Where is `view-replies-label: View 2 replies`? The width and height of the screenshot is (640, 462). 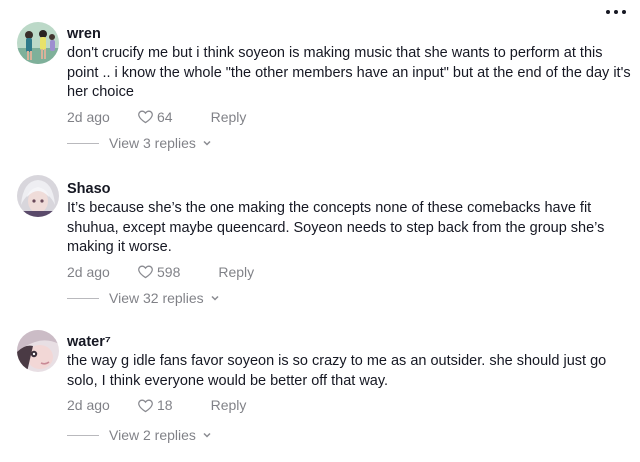
view-replies-label: View 2 replies is located at coordinates (152, 435).